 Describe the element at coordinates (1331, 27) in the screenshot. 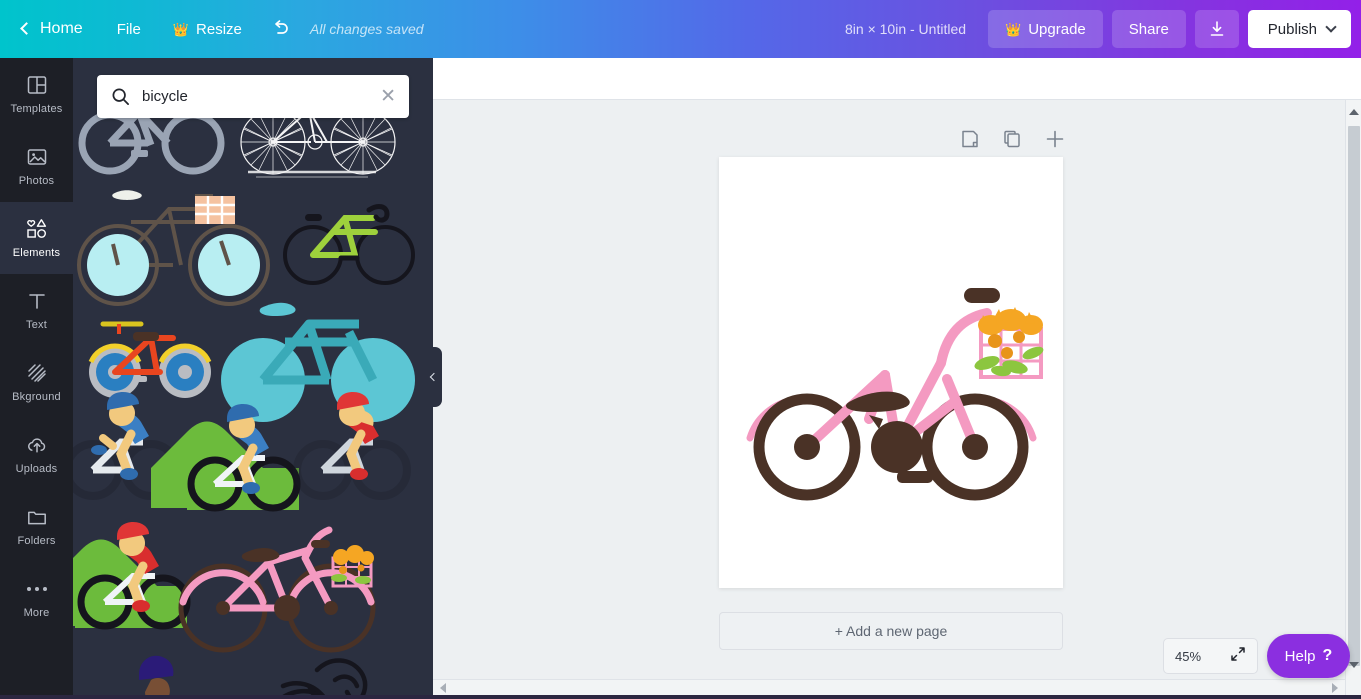

I see `chevron-down-icon` at that location.